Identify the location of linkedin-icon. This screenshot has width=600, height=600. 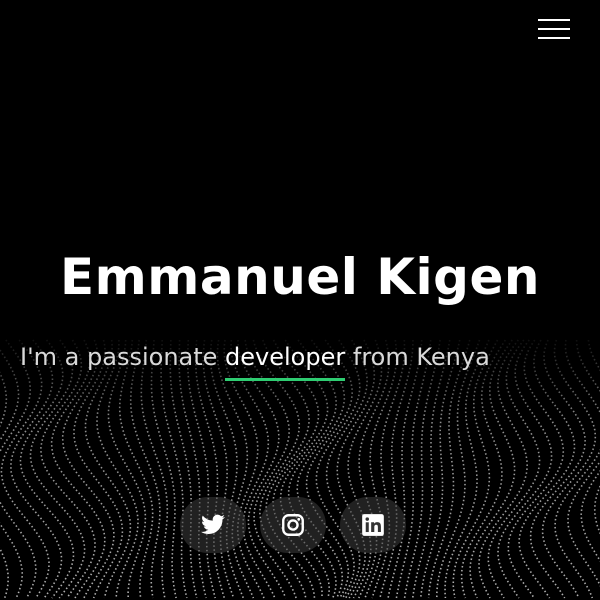
(373, 525).